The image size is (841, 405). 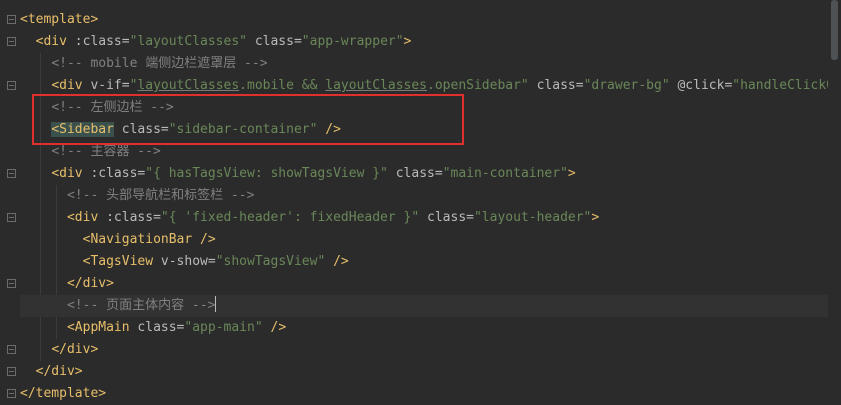 What do you see at coordinates (188, 41) in the screenshot?
I see `code-token: "layoutClasses"` at bounding box center [188, 41].